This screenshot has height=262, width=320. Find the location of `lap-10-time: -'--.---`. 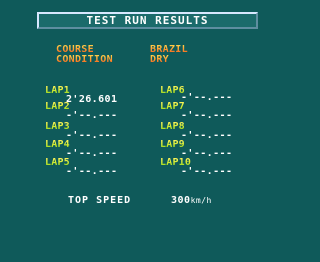

lap-10-time: -'--.--- is located at coordinates (207, 171).